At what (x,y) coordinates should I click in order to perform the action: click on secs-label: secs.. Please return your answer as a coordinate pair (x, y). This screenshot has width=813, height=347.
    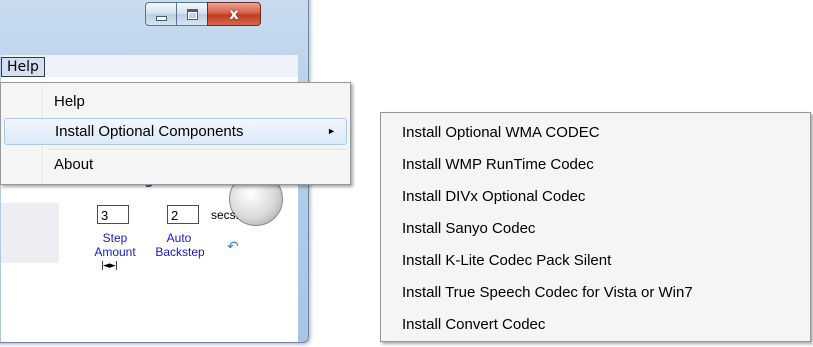
    Looking at the image, I should click on (225, 215).